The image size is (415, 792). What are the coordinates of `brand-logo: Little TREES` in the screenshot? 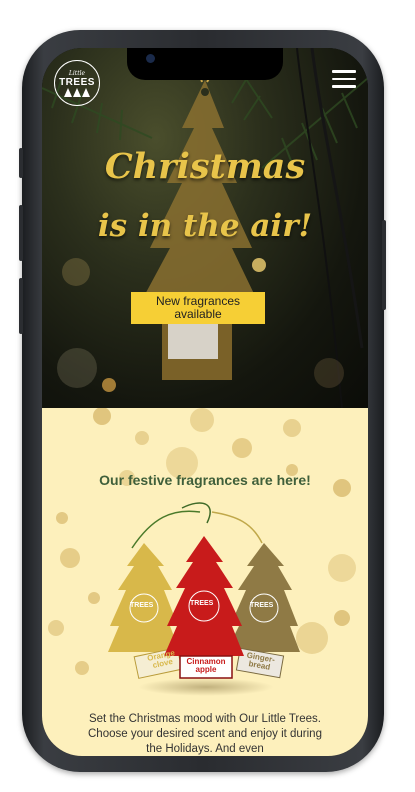 It's located at (77, 83).